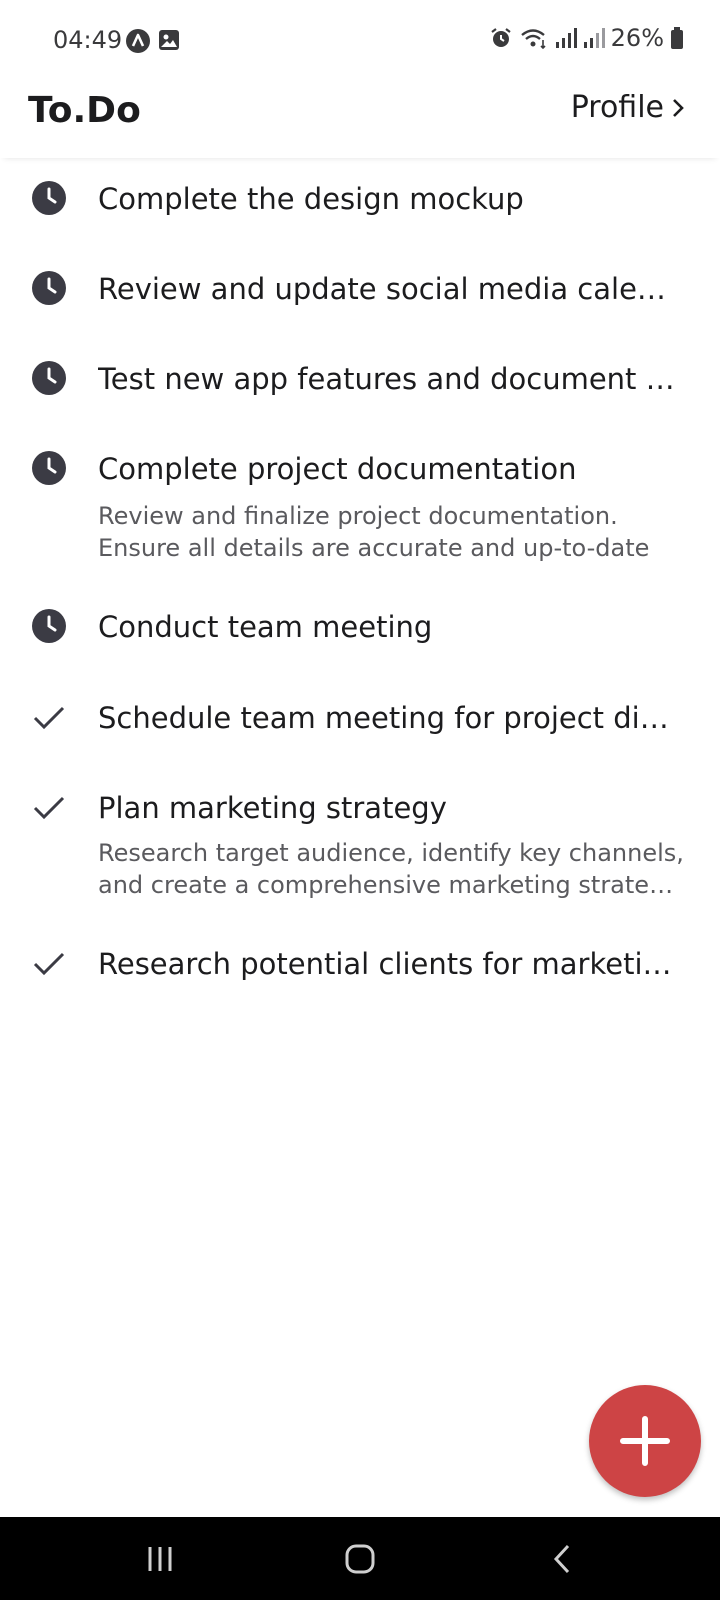 Image resolution: width=720 pixels, height=1600 pixels. What do you see at coordinates (337, 469) in the screenshot?
I see `task-title: Complete project documentation` at bounding box center [337, 469].